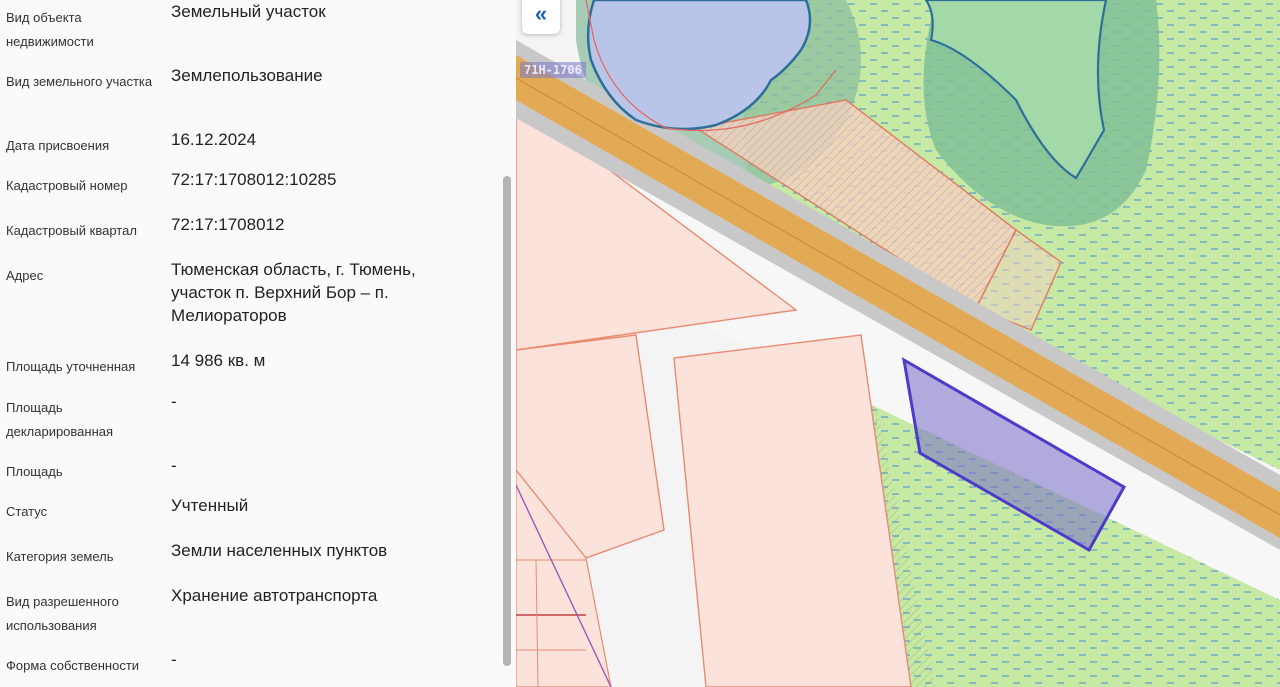 This screenshot has width=1280, height=687. Describe the element at coordinates (34, 471) in the screenshot. I see `property-label: Площадь` at that location.